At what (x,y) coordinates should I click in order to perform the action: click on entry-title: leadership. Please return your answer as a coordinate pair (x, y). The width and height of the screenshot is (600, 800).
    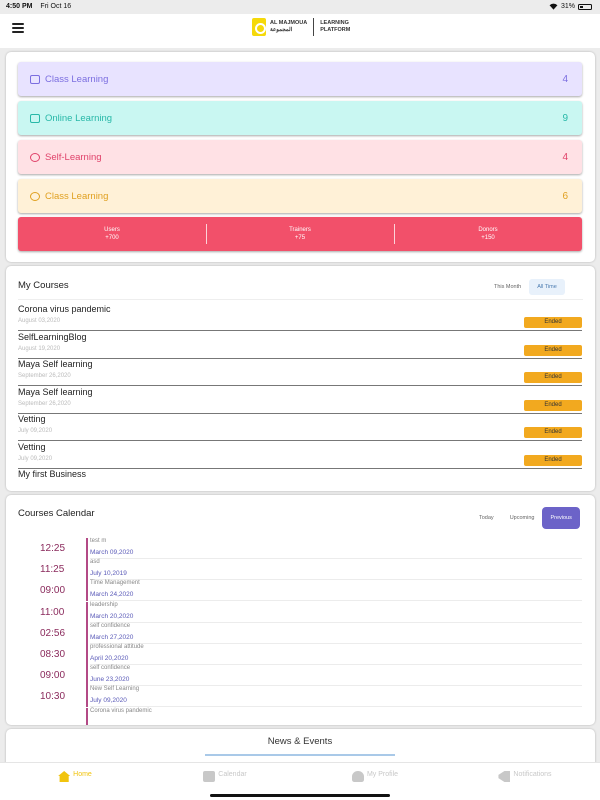
    Looking at the image, I should click on (104, 604).